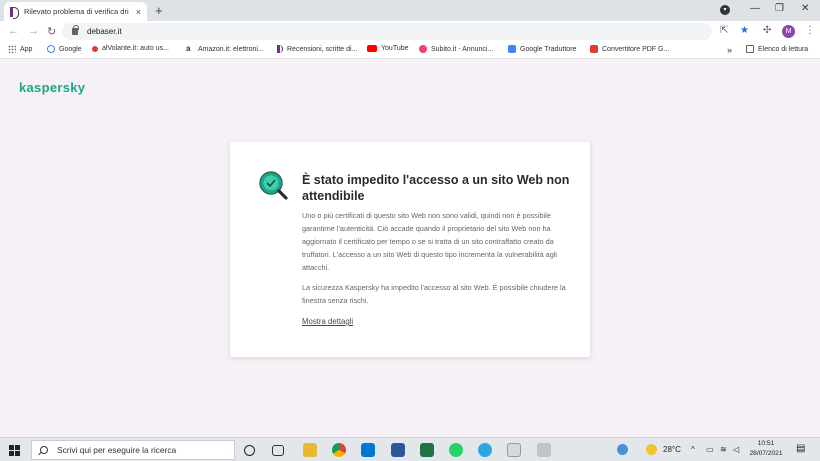 The height and width of the screenshot is (461, 820). I want to click on windows-start-icon, so click(14, 450).